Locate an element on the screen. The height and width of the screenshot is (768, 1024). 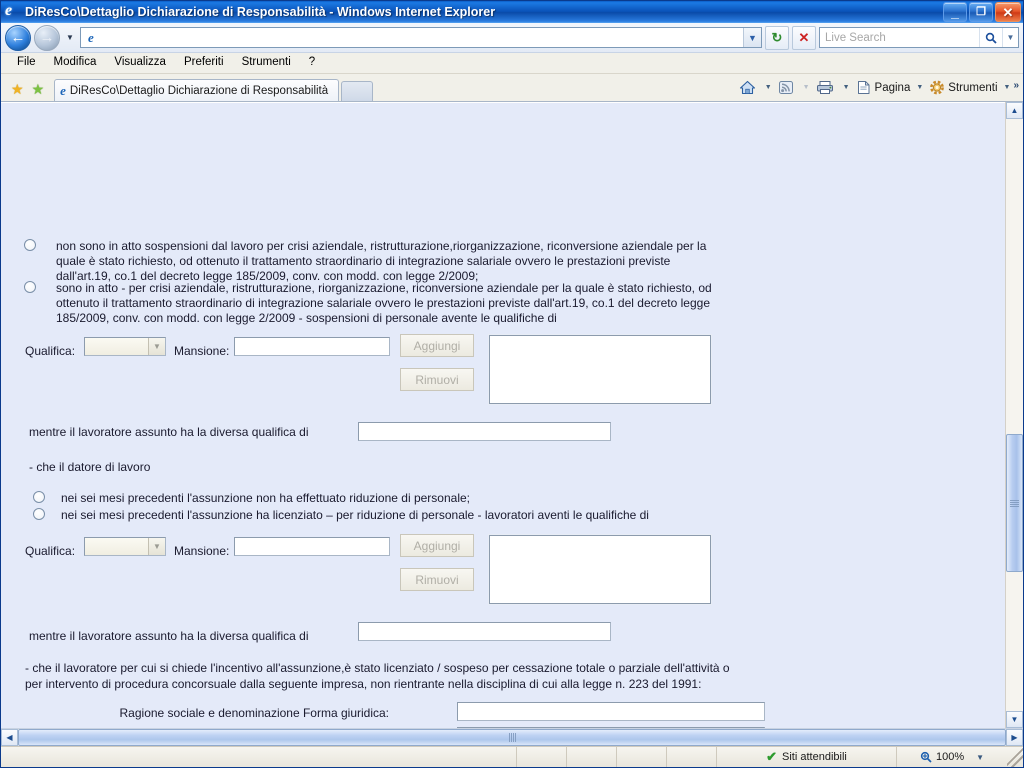
security-zone-indicator: ✔ Siti attendibili is located at coordinates (807, 757).